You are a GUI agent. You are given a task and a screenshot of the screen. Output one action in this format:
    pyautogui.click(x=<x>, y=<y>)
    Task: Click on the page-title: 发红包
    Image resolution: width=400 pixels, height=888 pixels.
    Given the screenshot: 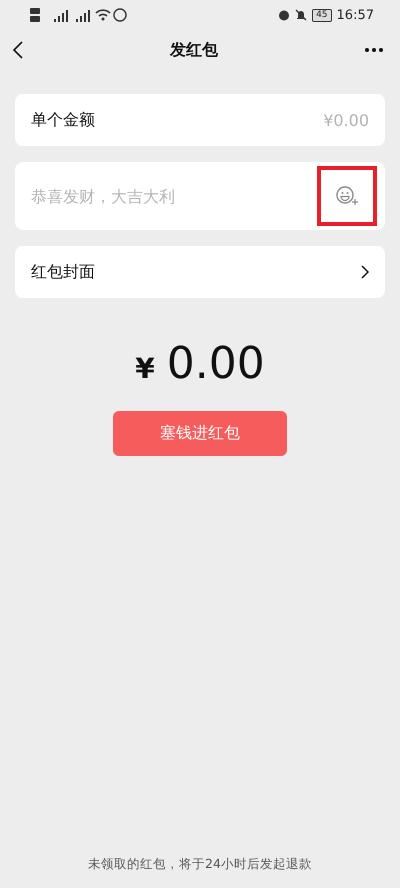 What is the action you would take?
    pyautogui.click(x=194, y=50)
    